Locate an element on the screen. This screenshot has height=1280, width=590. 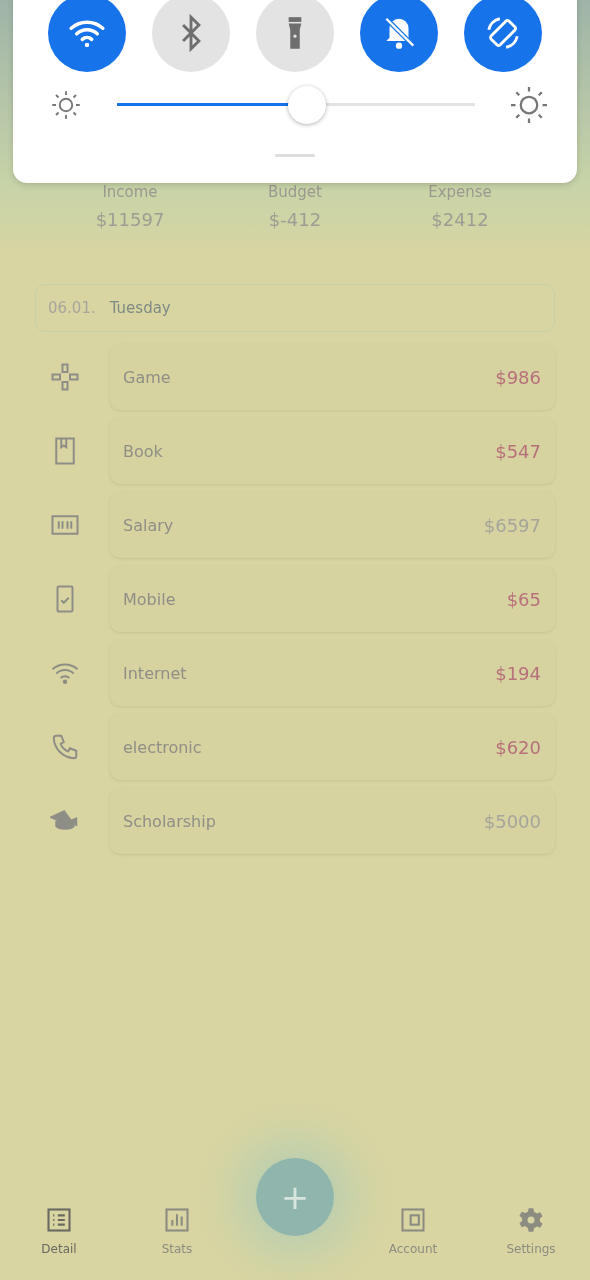
add-button: + is located at coordinates (295, 1197).